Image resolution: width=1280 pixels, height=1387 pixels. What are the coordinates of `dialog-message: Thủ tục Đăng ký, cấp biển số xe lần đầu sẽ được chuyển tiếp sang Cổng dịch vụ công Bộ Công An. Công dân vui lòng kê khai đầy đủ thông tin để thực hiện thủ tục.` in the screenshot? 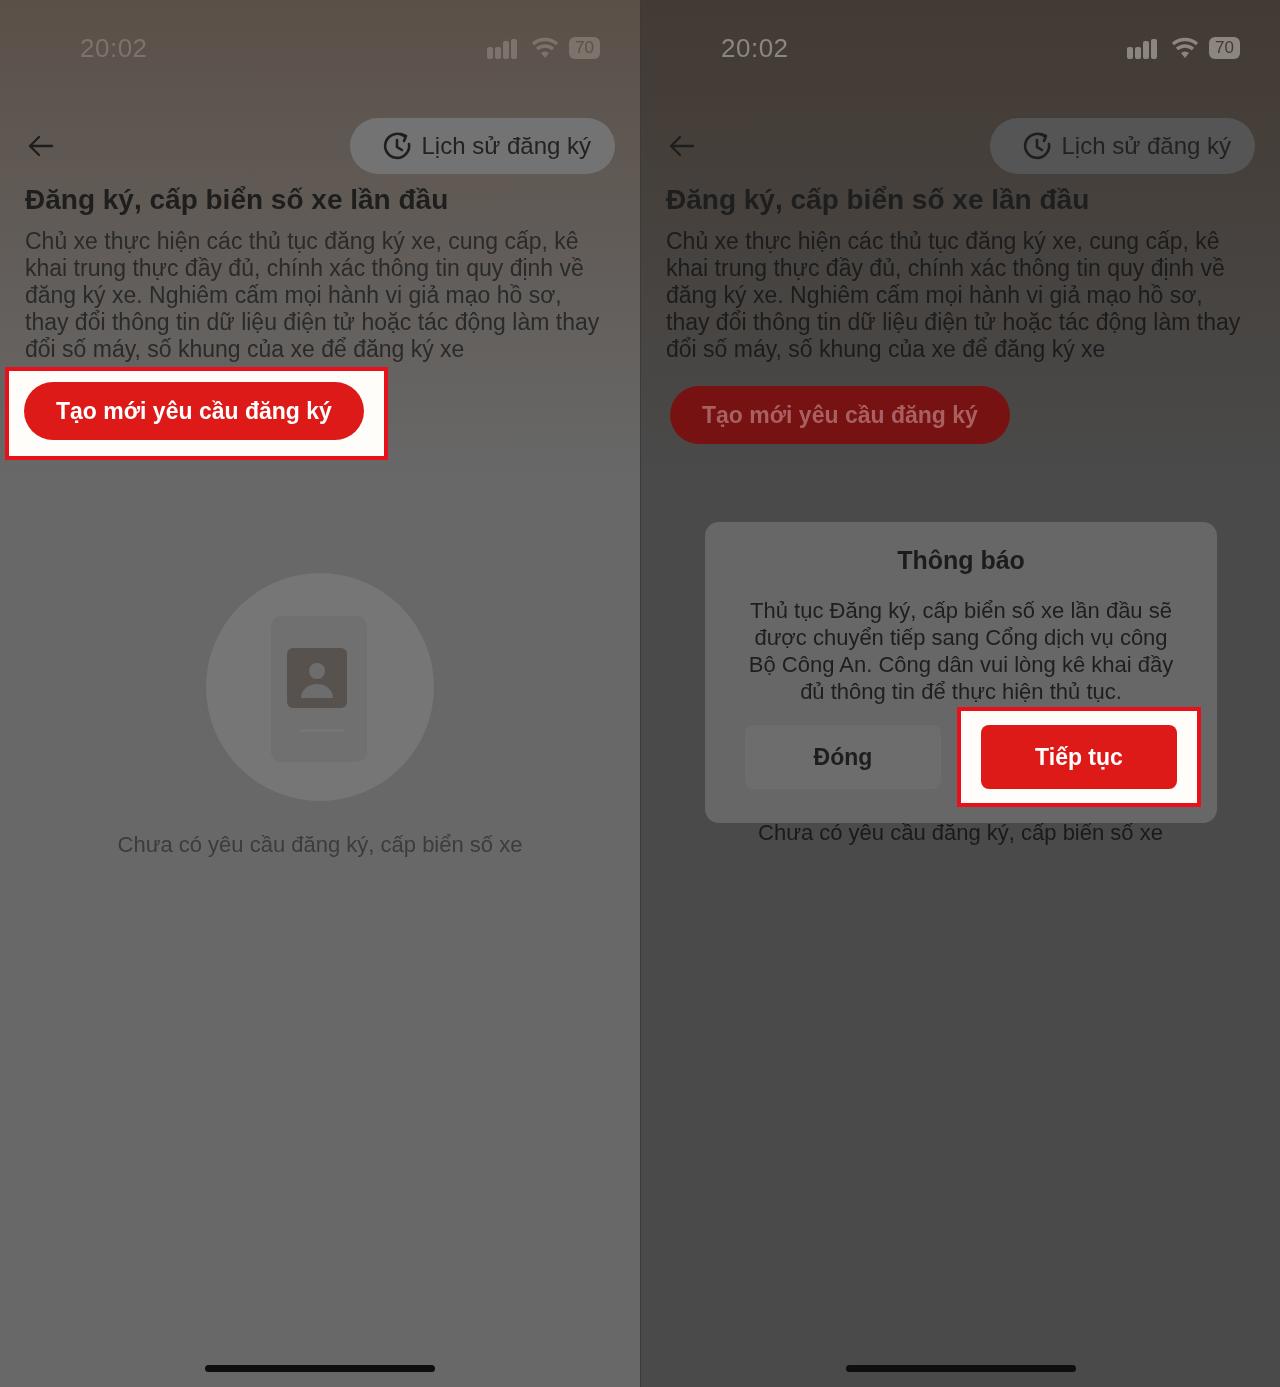 It's located at (961, 651).